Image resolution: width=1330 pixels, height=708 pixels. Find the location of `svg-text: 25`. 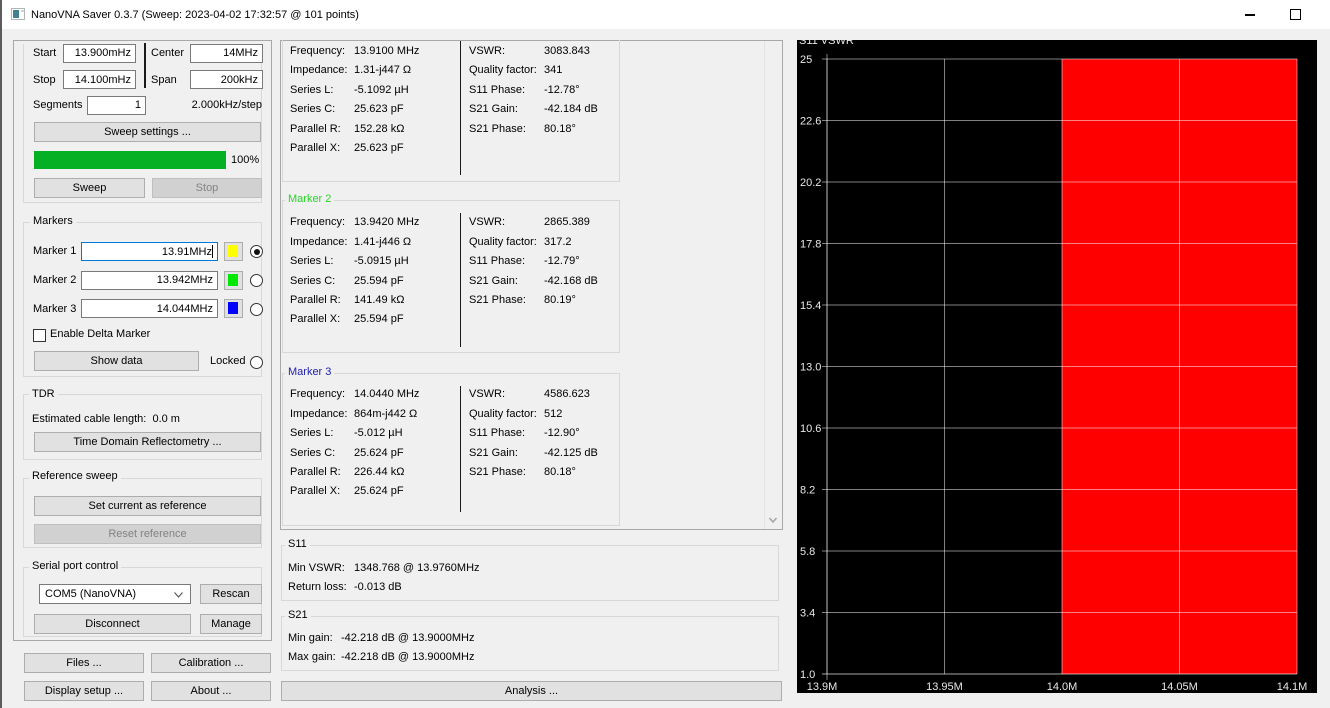

svg-text: 25 is located at coordinates (806, 60).